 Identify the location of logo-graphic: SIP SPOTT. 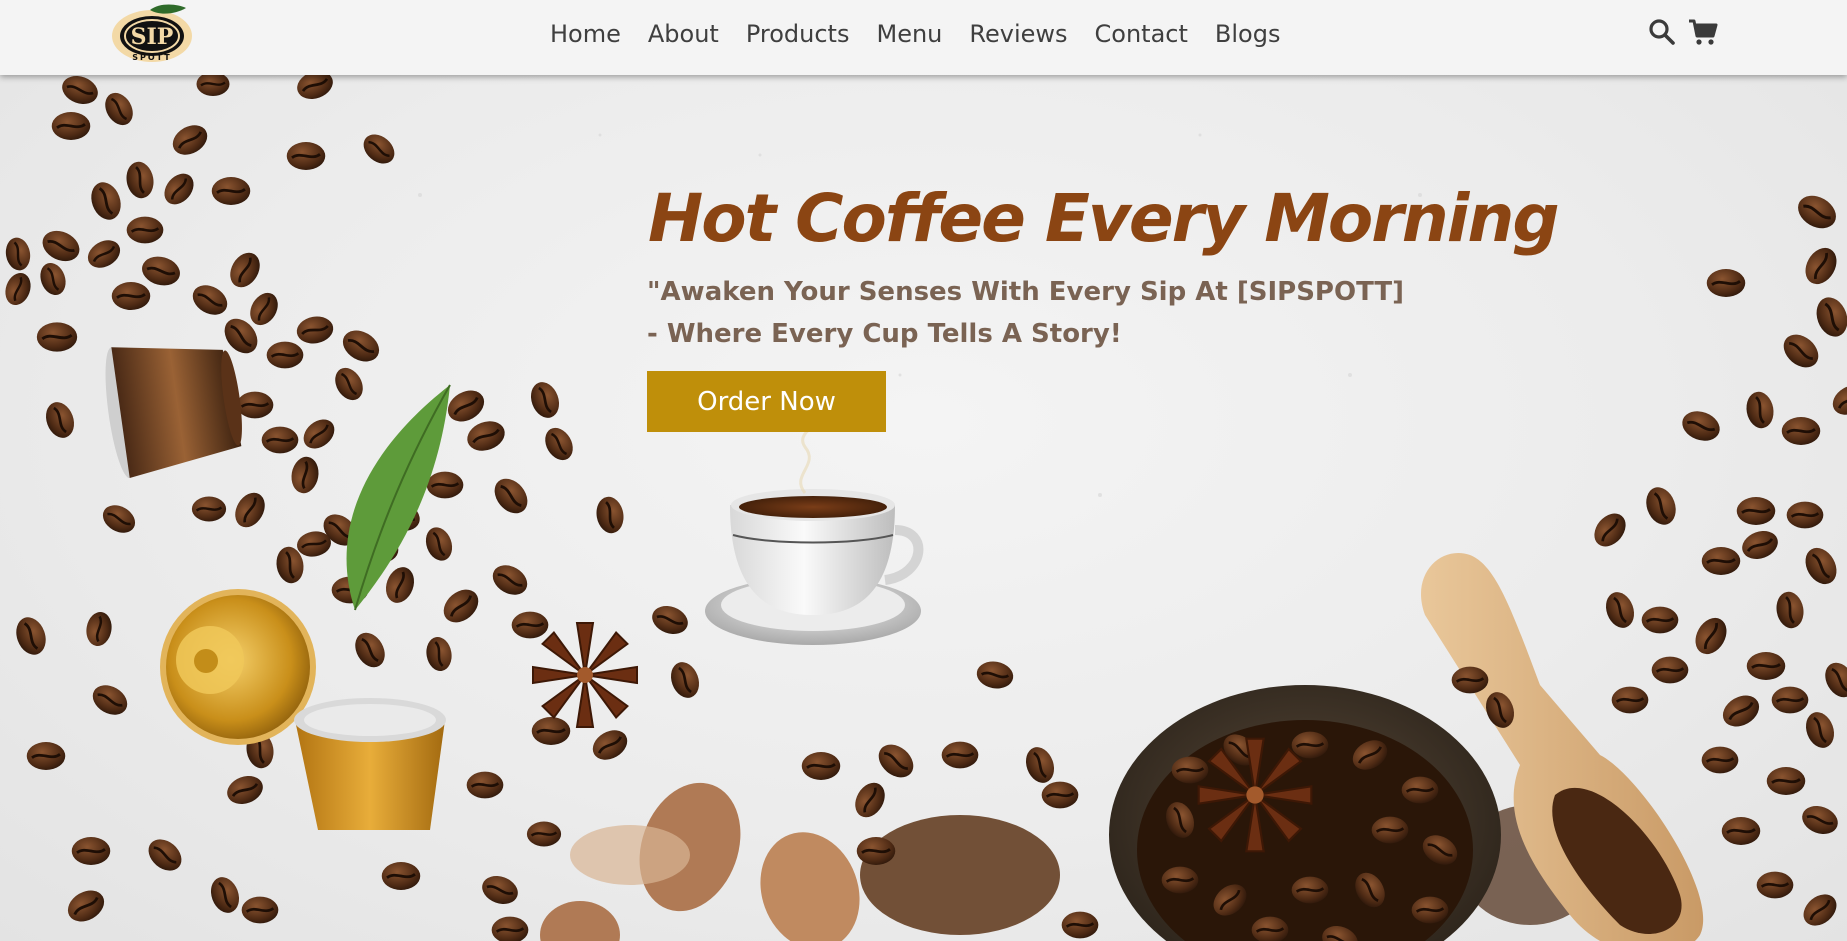
(152, 33).